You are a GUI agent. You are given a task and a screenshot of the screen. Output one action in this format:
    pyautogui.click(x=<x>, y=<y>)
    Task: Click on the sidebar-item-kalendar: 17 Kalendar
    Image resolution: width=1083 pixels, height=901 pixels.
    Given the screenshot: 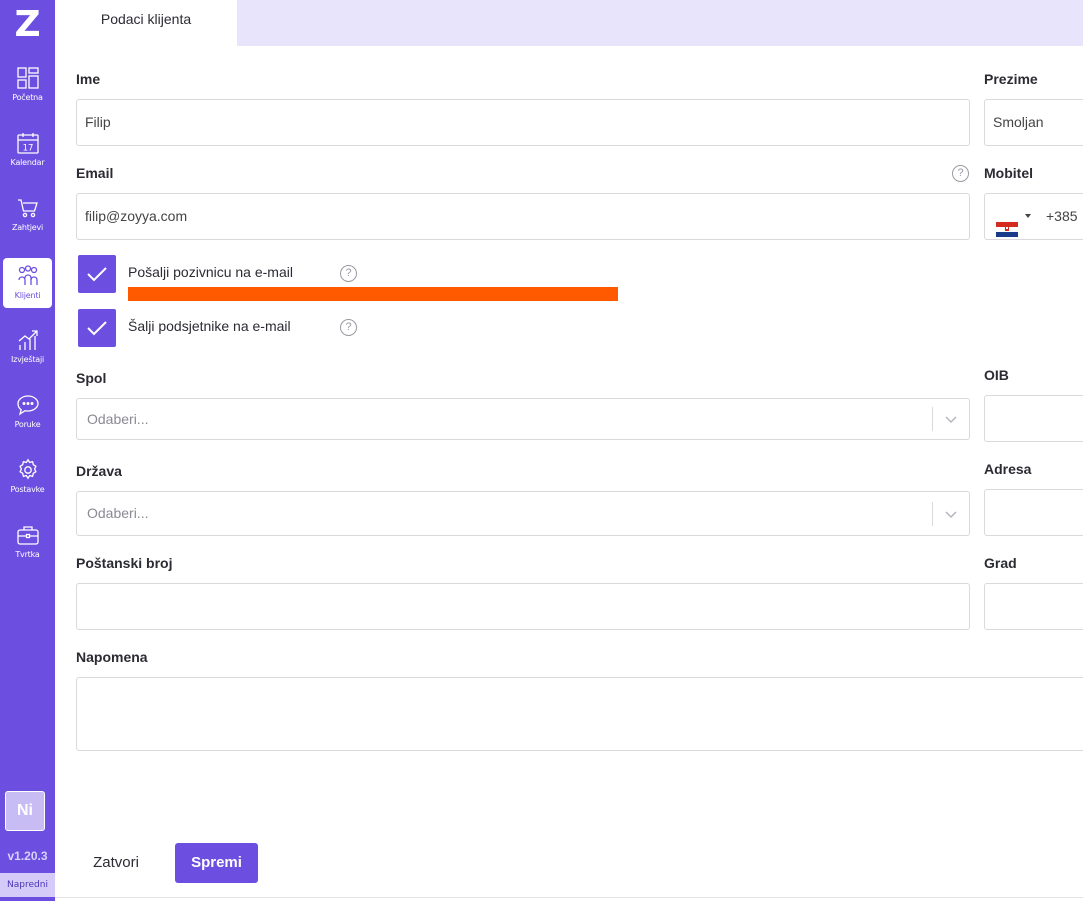 What is the action you would take?
    pyautogui.click(x=27, y=150)
    